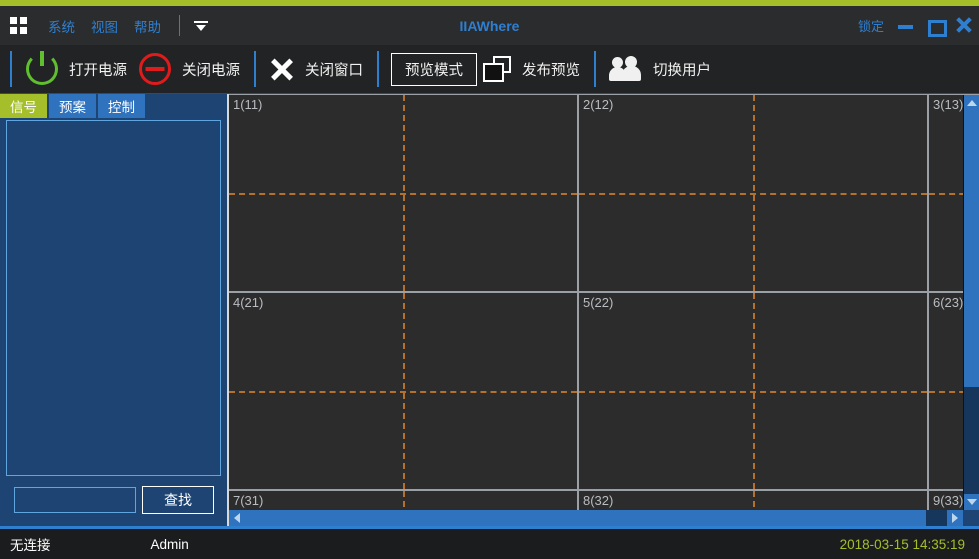 Image resolution: width=979 pixels, height=559 pixels. I want to click on funnel-dropdown-icon, so click(201, 26).